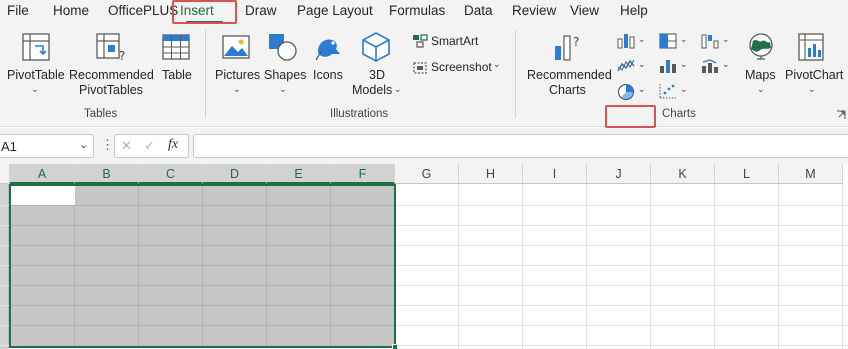  I want to click on pivottable-icon, so click(36, 47).